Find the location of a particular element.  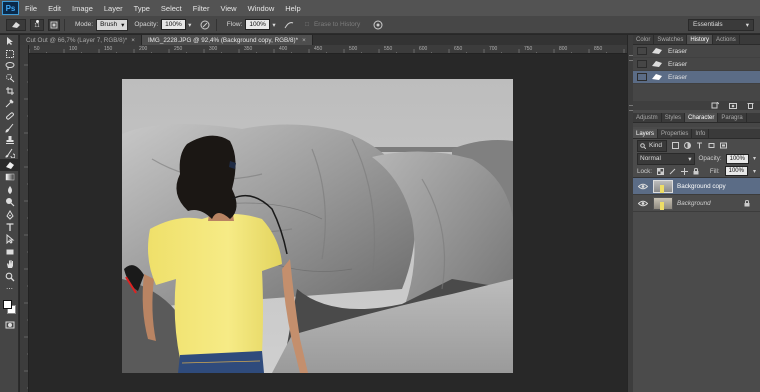

layer-name: Background copy is located at coordinates (701, 186).